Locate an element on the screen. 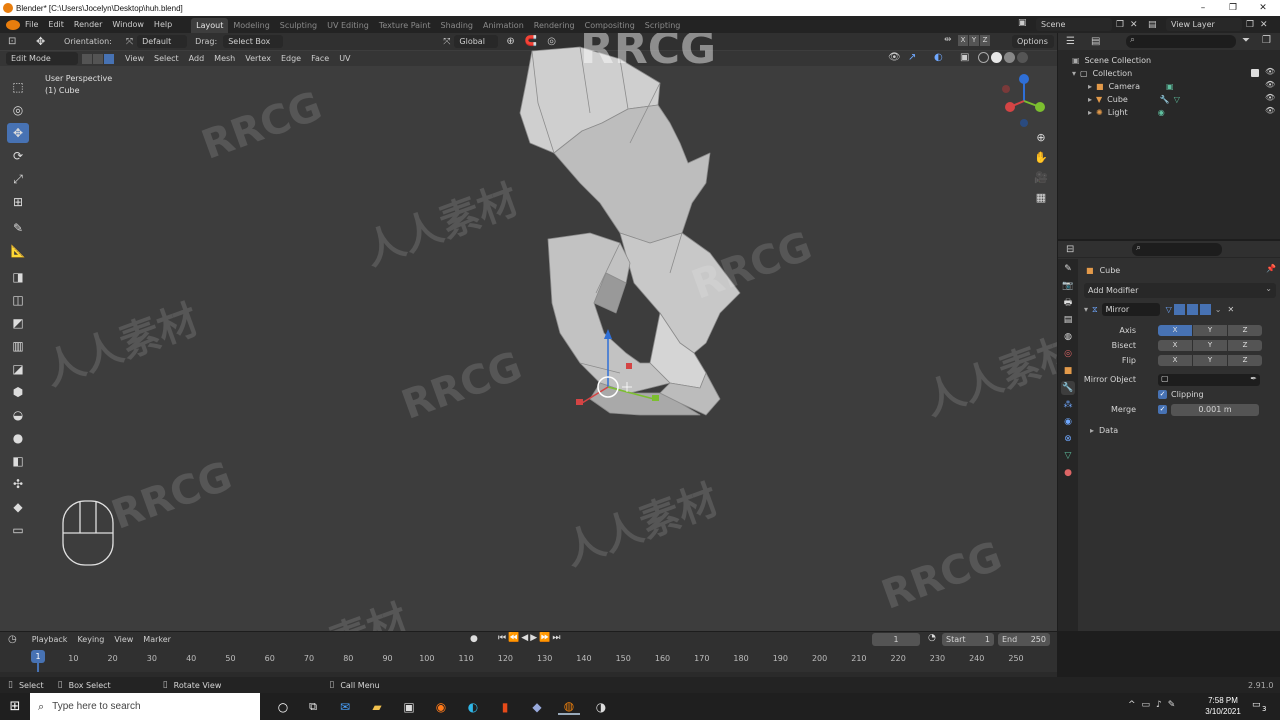 The height and width of the screenshot is (720, 1280). editor-type-icon: ⊡ is located at coordinates (15, 41).